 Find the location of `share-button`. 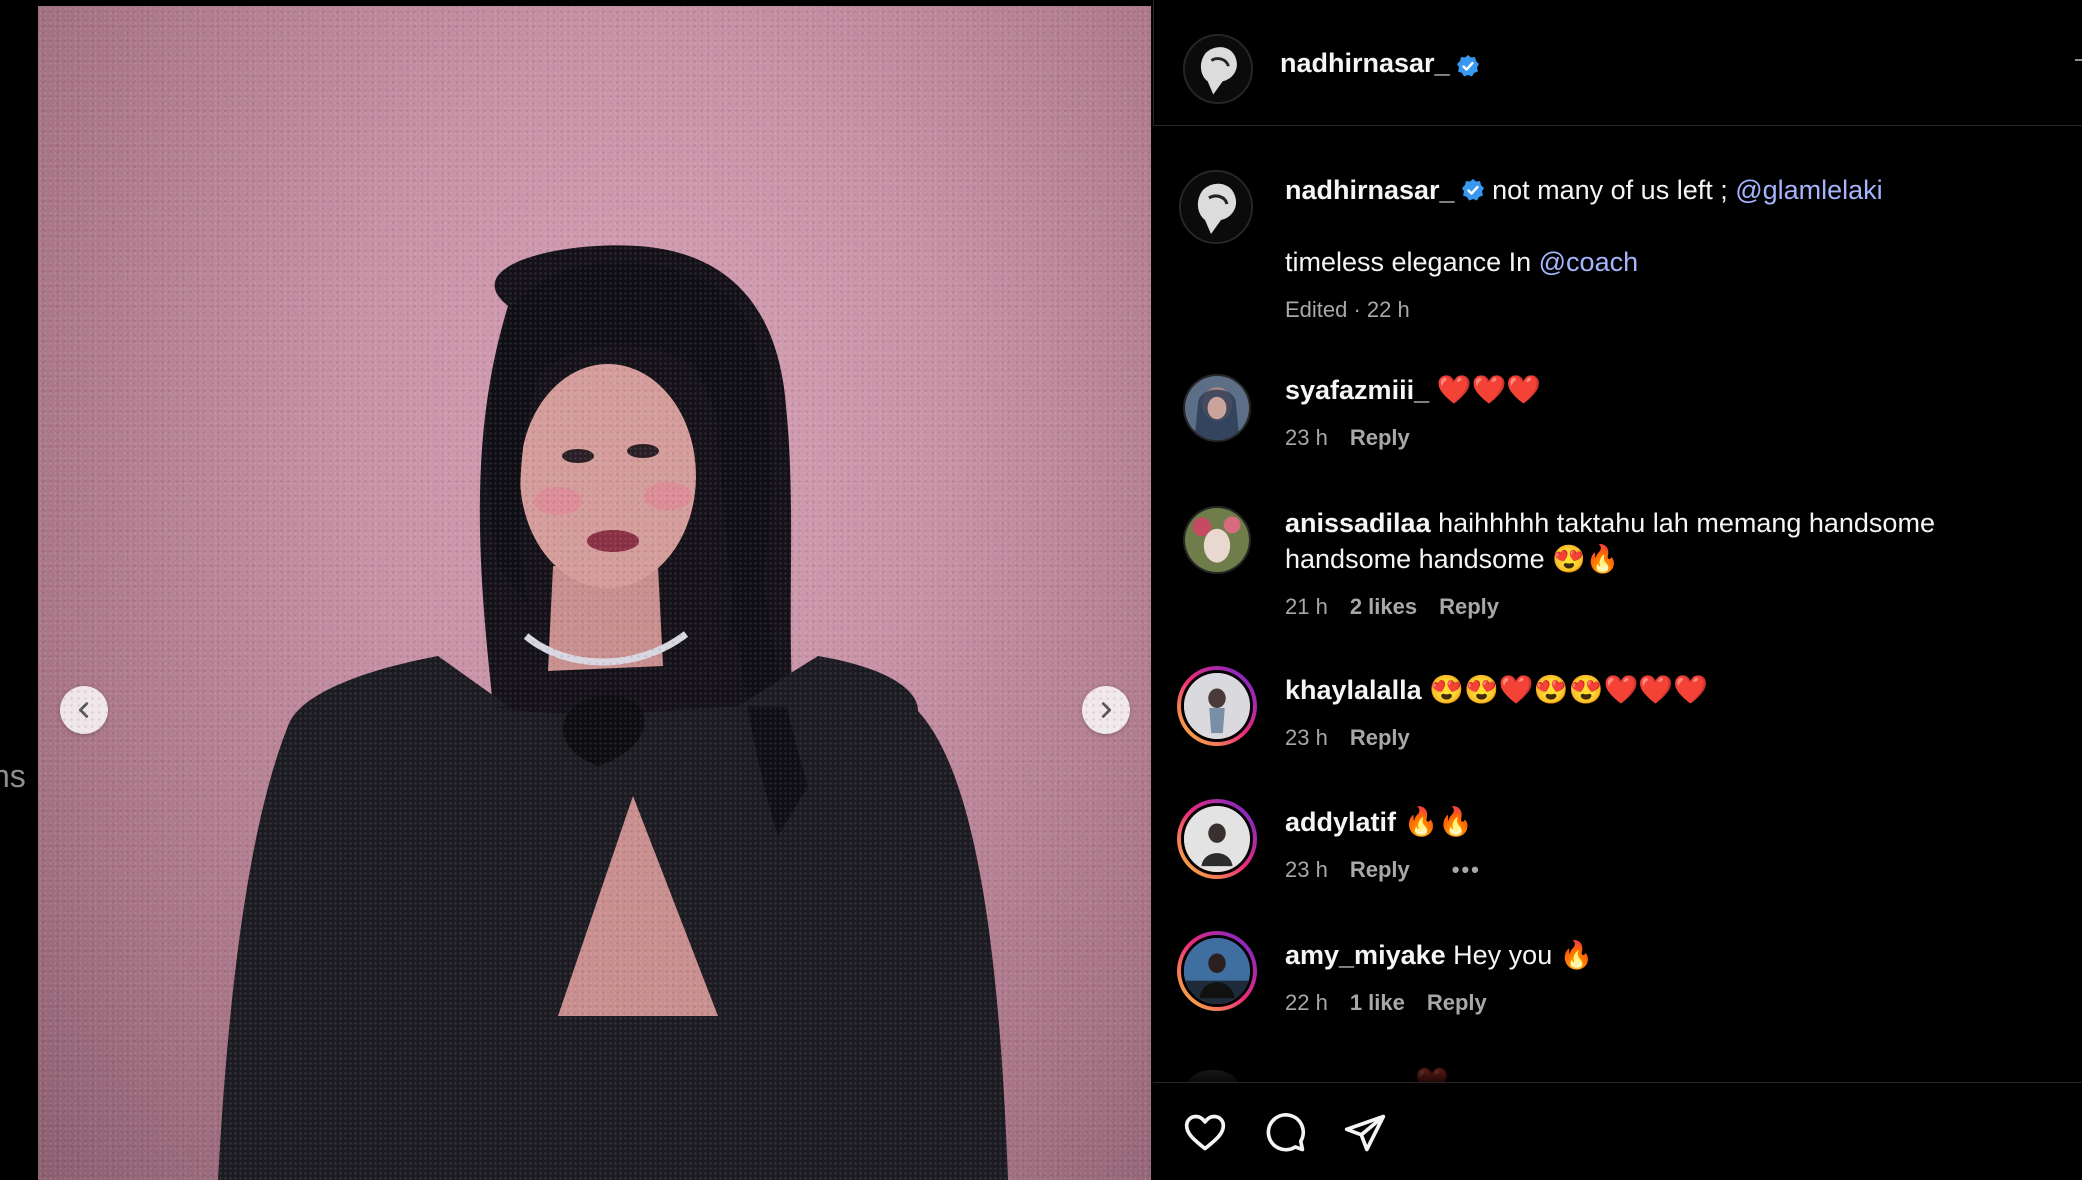

share-button is located at coordinates (1365, 1133).